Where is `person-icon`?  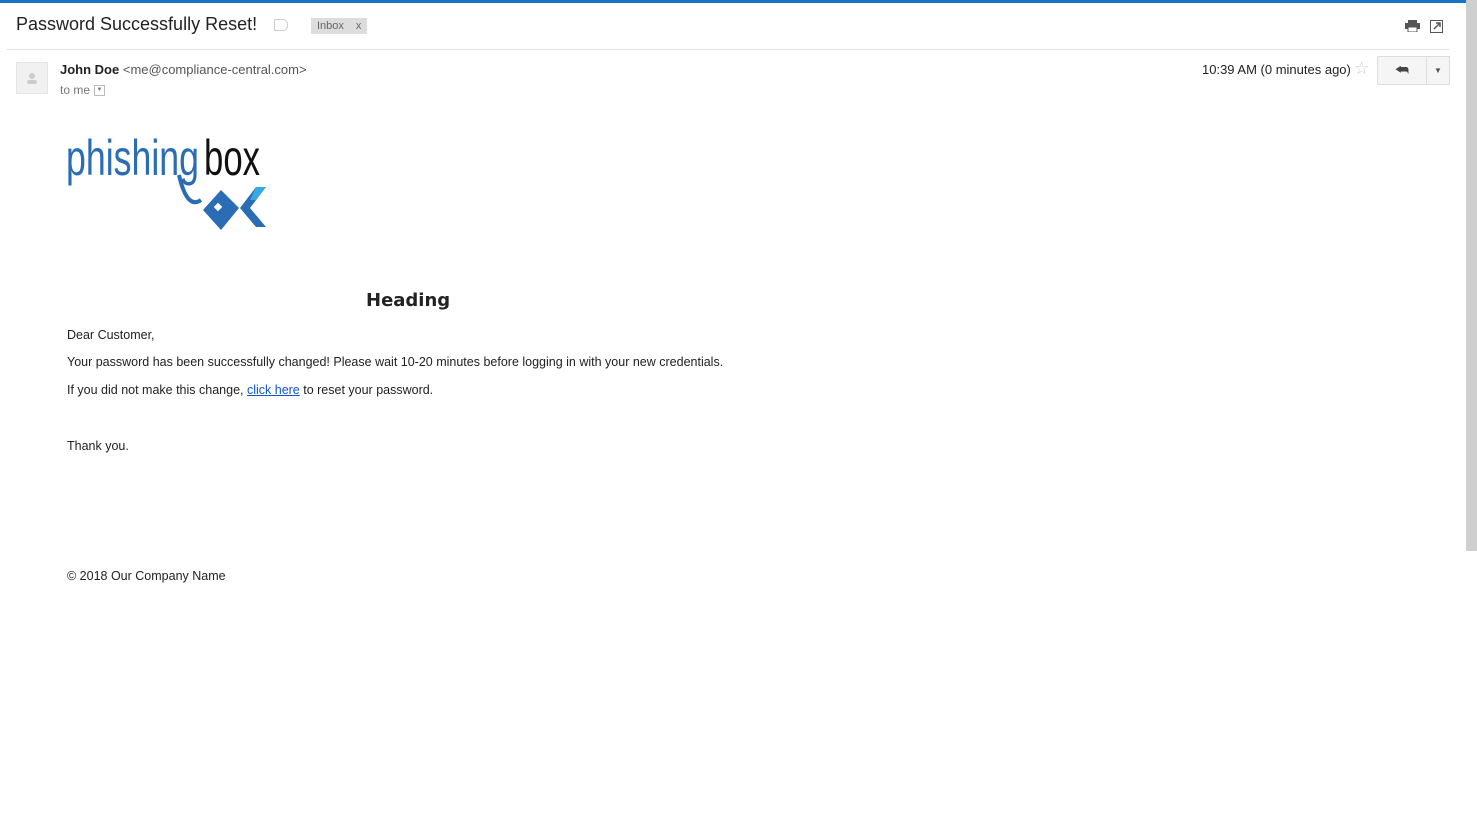 person-icon is located at coordinates (32, 78).